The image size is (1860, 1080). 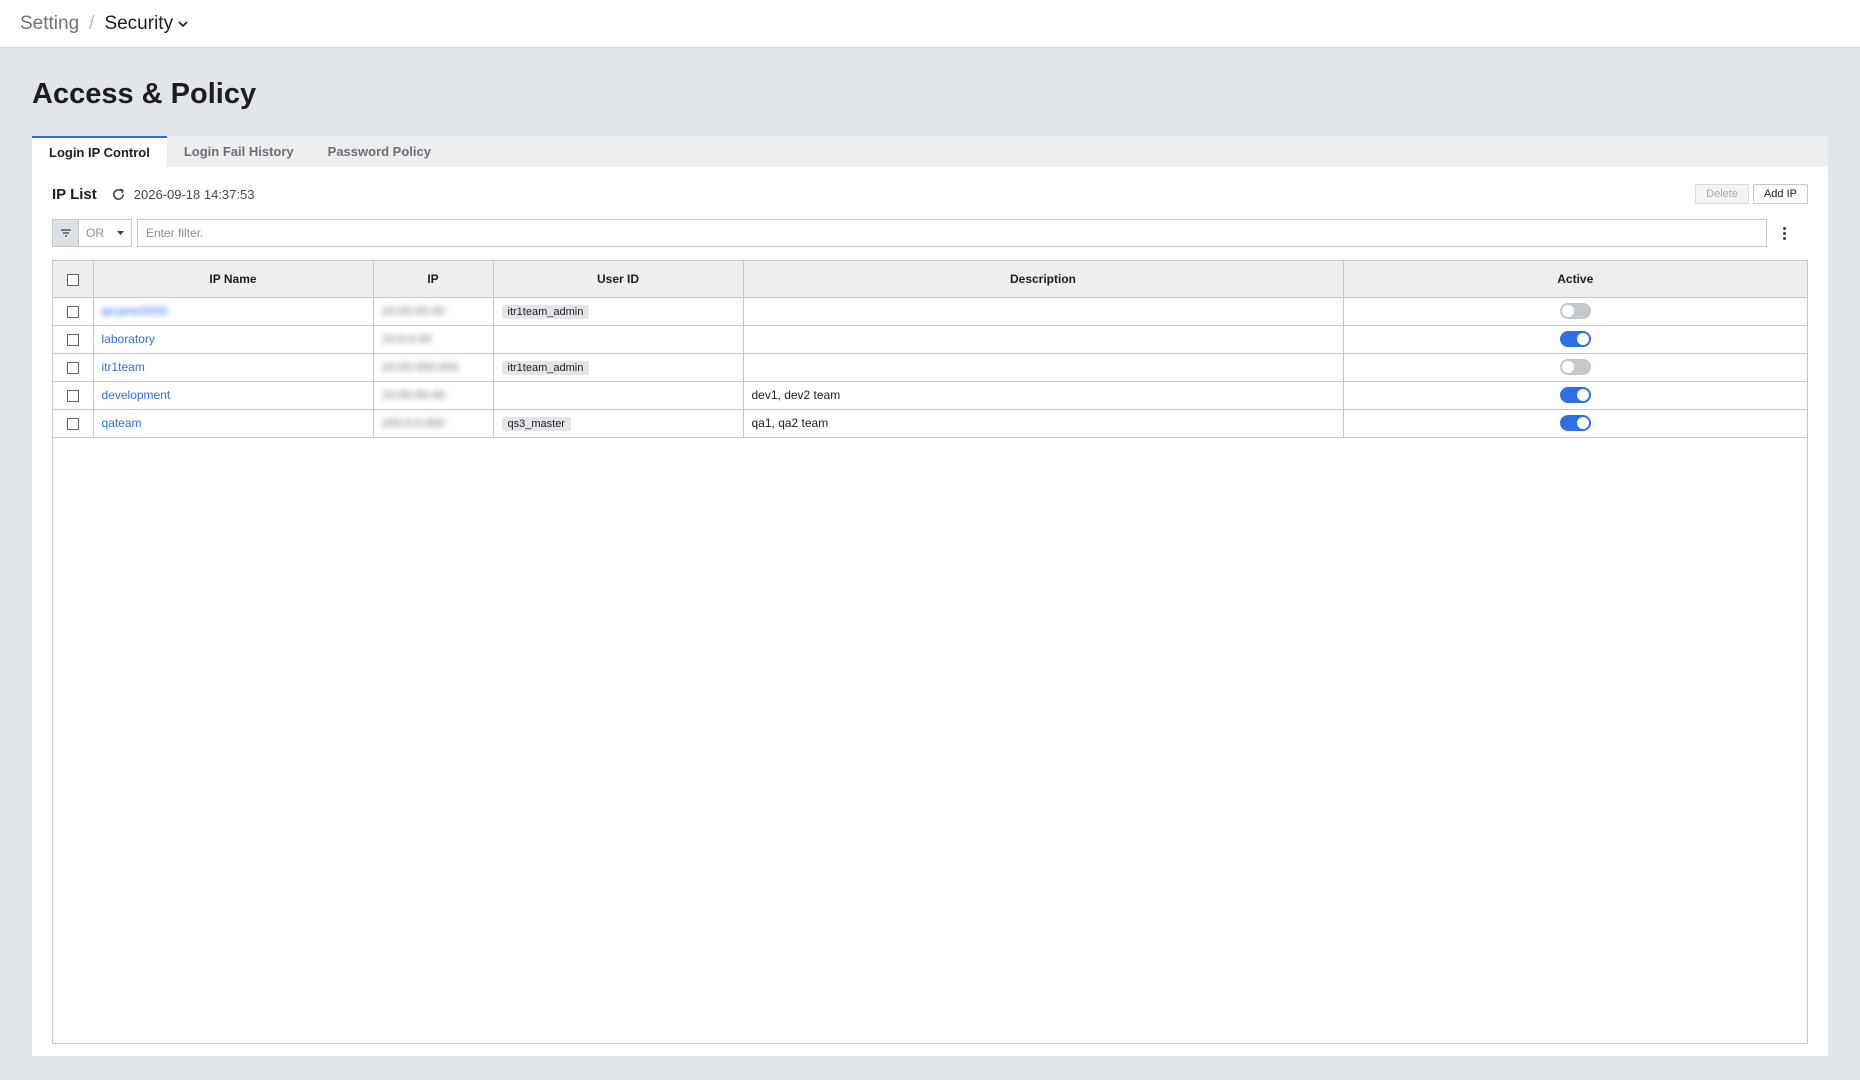 What do you see at coordinates (122, 423) in the screenshot?
I see `ip-name-link: qateam` at bounding box center [122, 423].